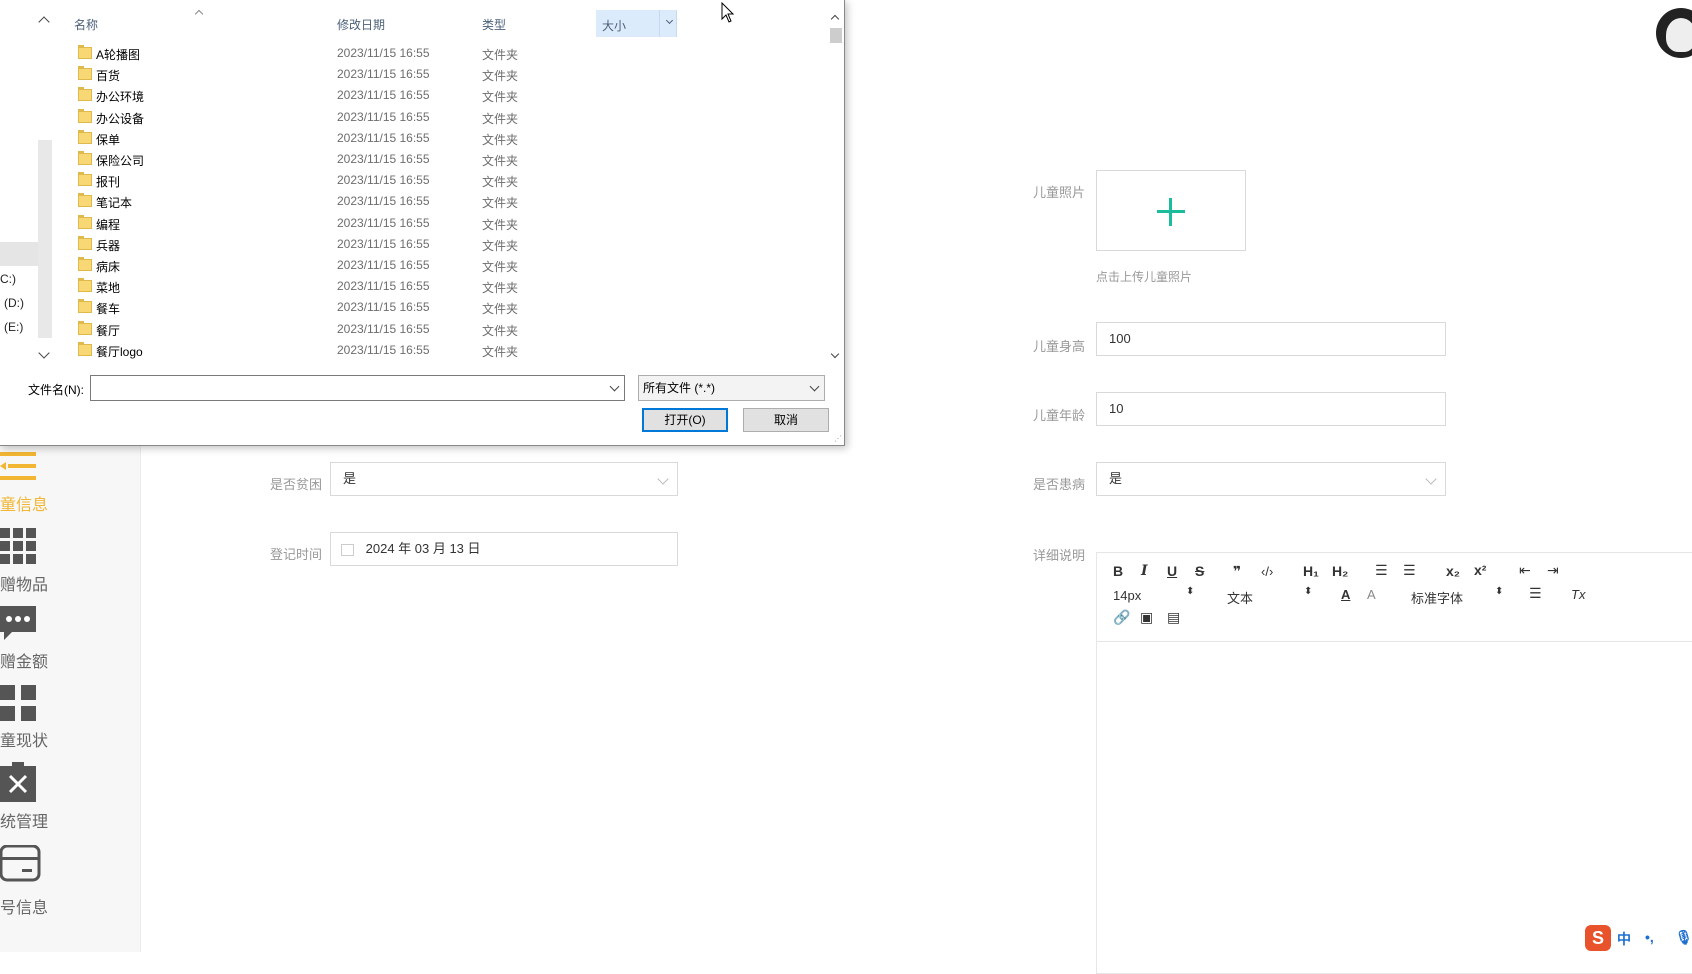  Describe the element at coordinates (19, 254) in the screenshot. I see `navigation-selected-item` at that location.